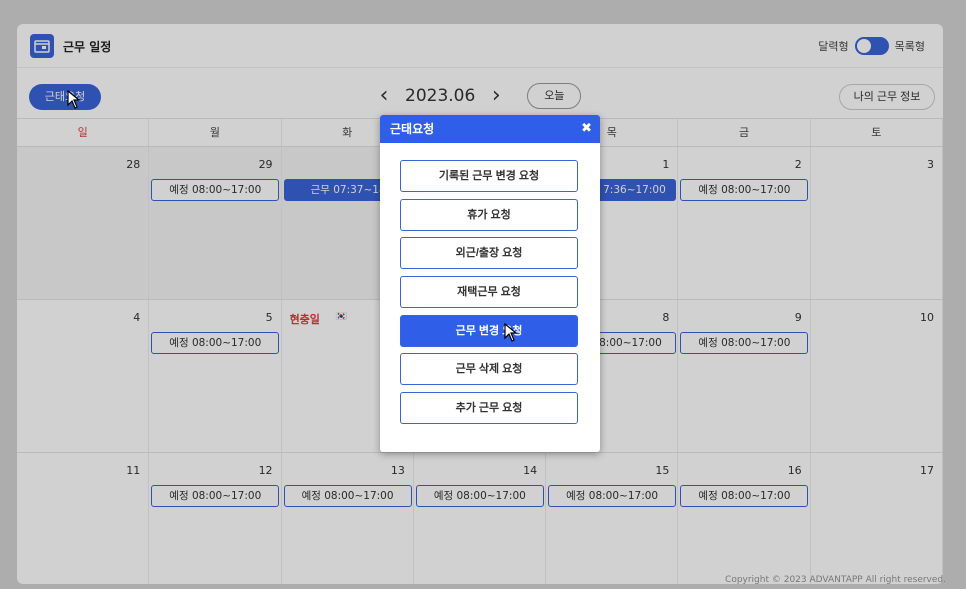 This screenshot has width=966, height=589. Describe the element at coordinates (489, 369) in the screenshot. I see `work-delete-request-button: 근무 삭제 요청` at that location.